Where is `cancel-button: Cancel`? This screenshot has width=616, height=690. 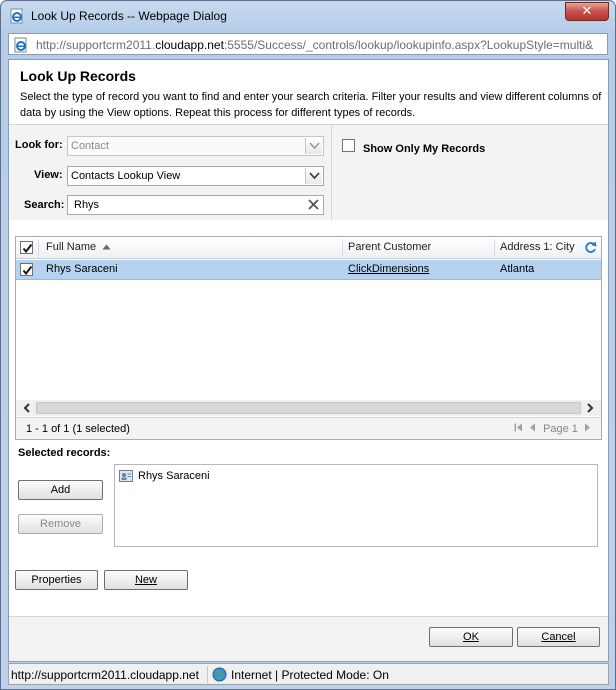
cancel-button: Cancel is located at coordinates (558, 637).